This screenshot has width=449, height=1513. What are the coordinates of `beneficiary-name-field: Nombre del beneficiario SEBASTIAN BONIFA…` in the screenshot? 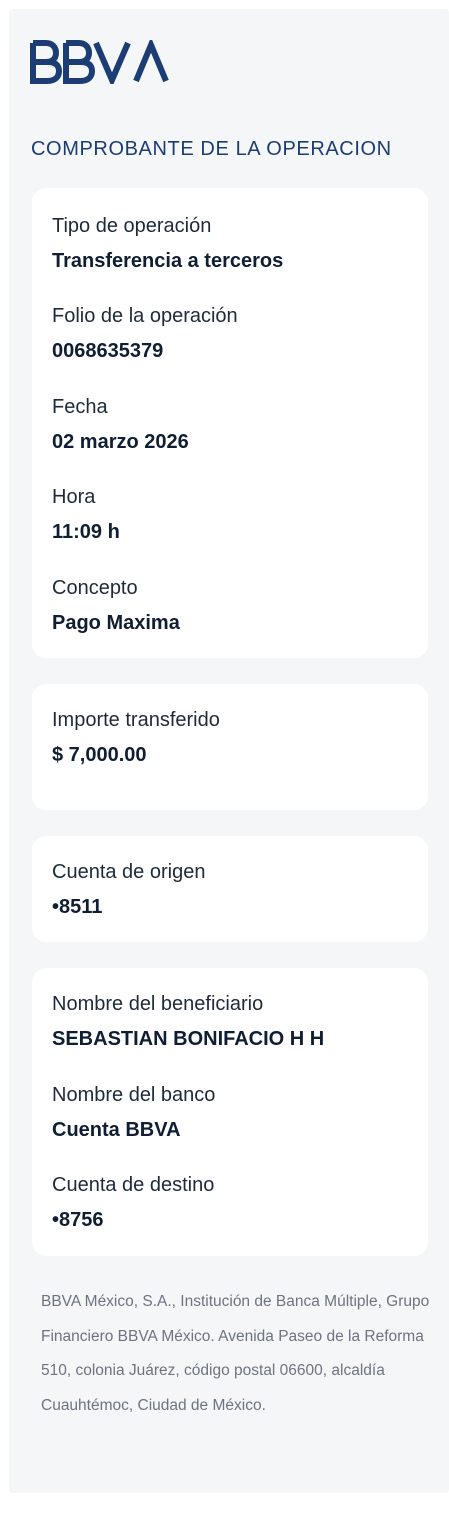 It's located at (188, 1021).